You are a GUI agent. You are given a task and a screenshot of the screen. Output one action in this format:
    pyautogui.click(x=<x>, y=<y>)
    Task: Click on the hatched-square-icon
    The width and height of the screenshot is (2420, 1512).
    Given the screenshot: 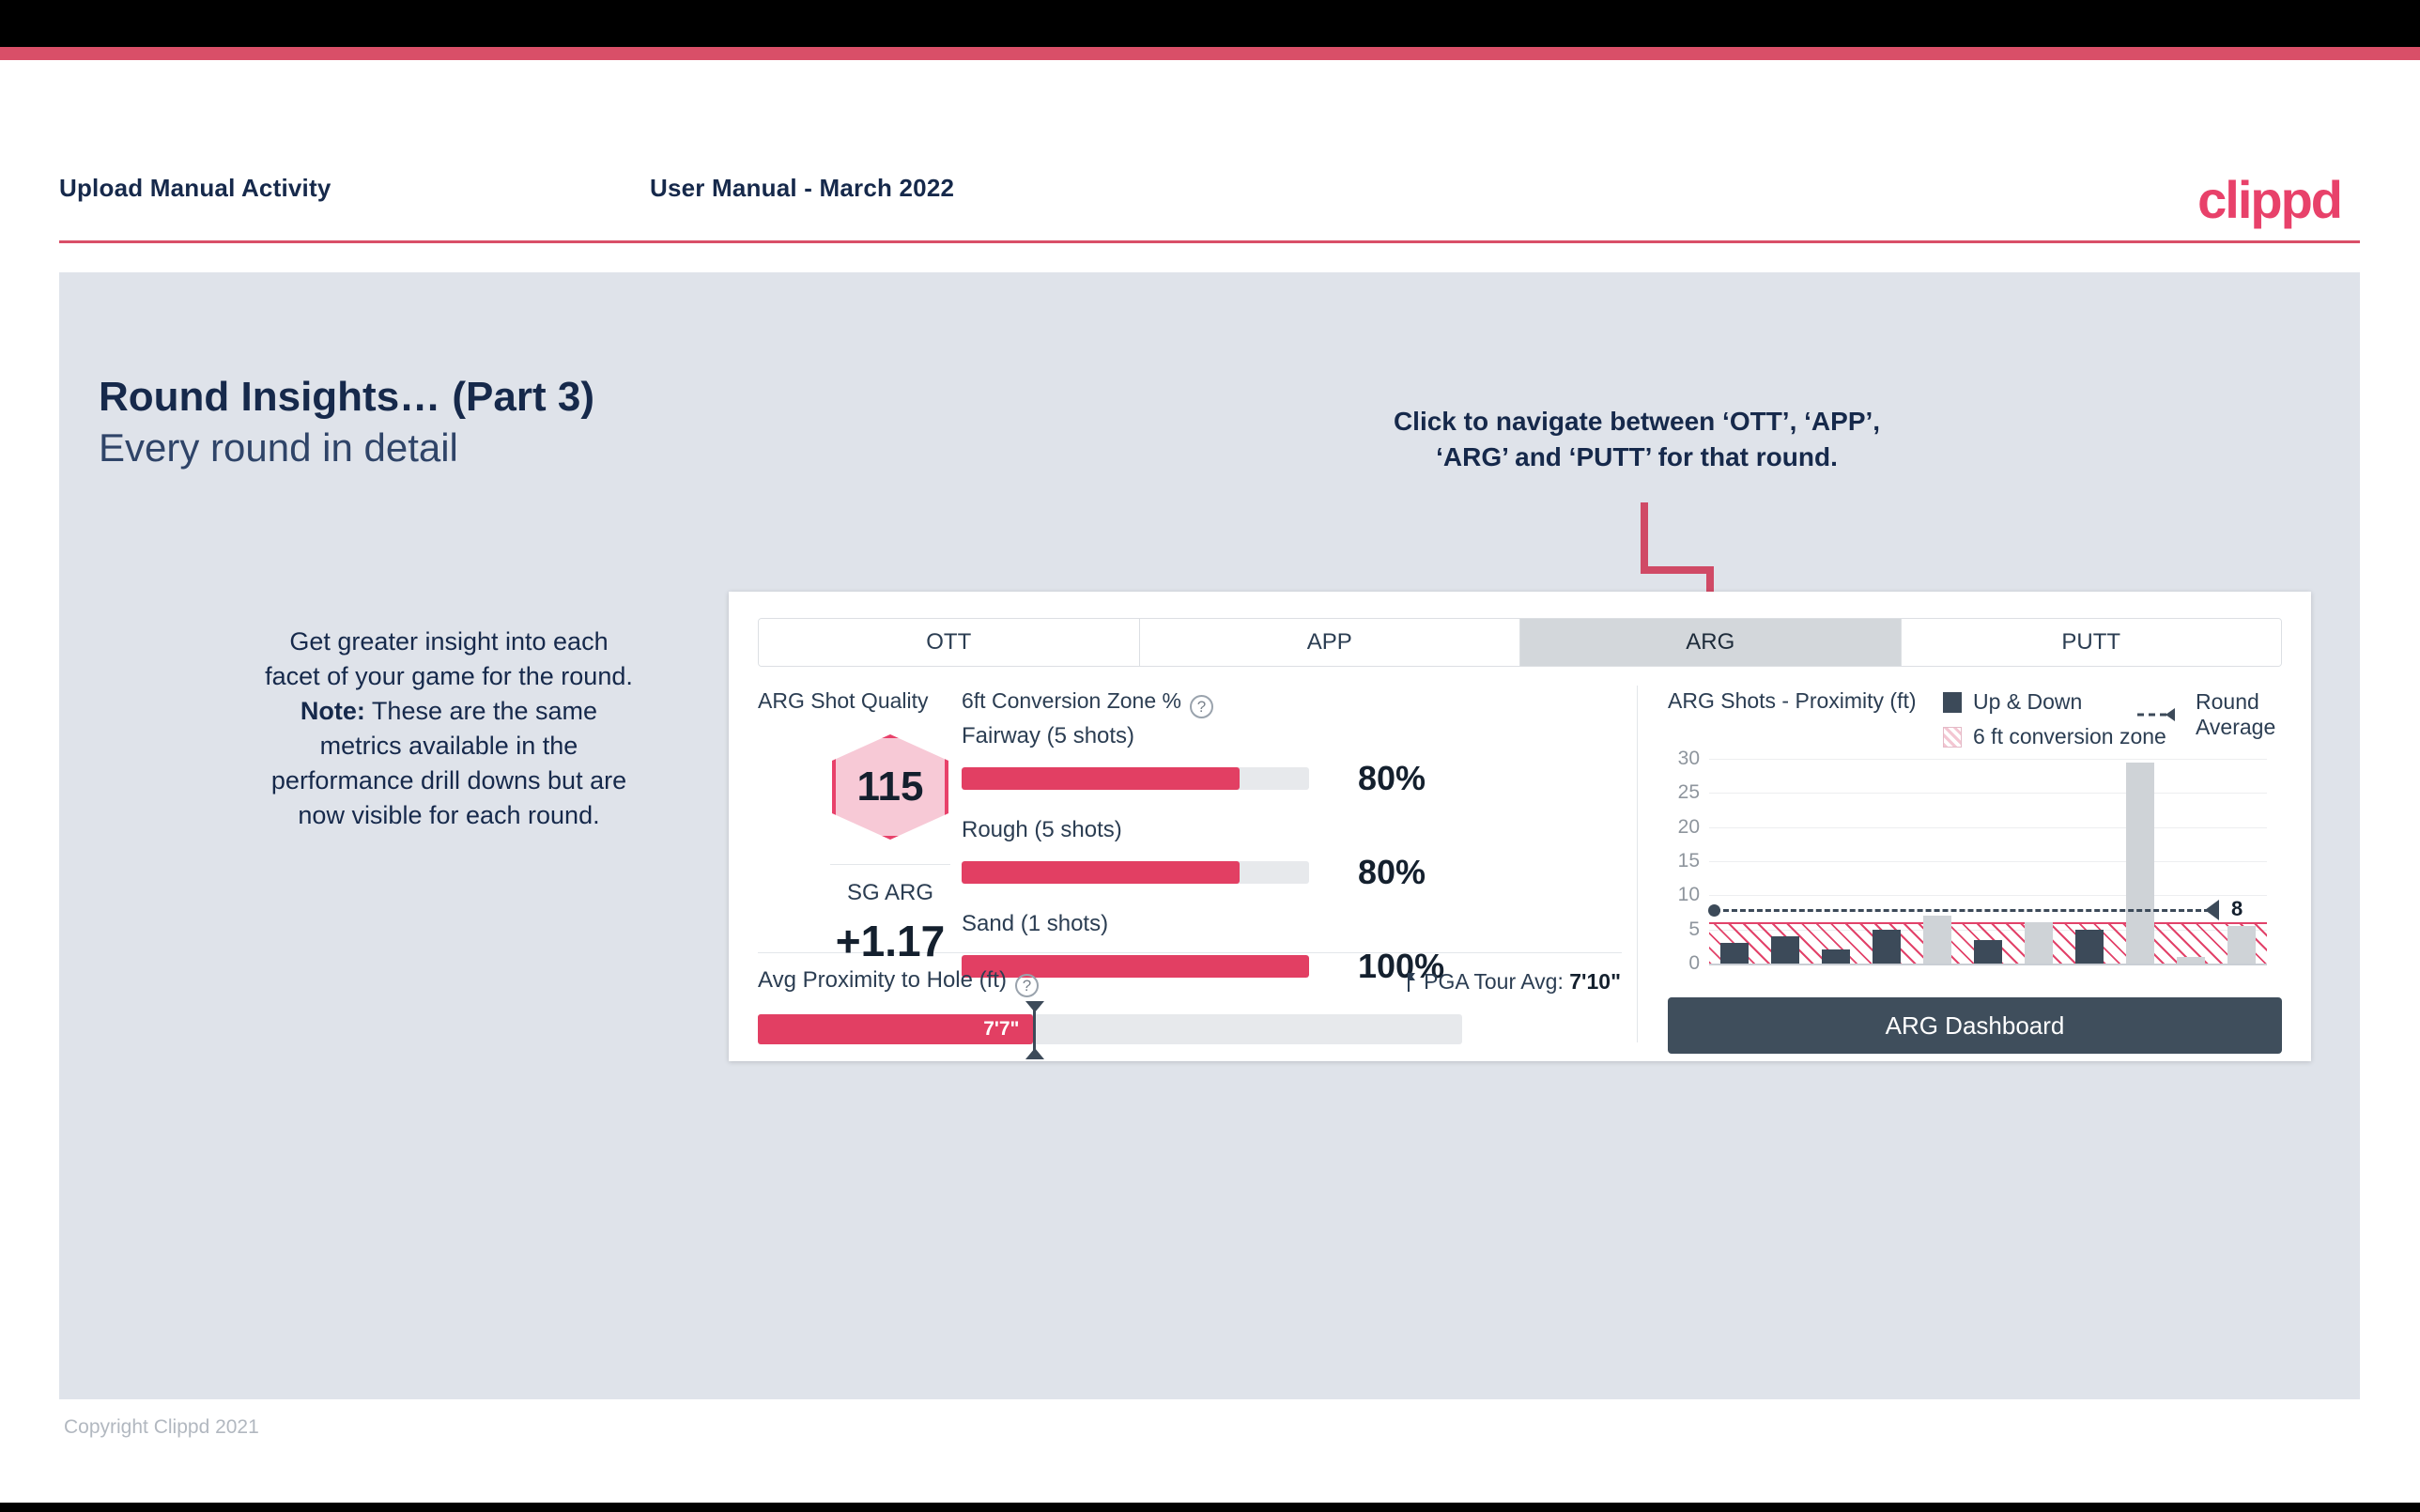 What is the action you would take?
    pyautogui.click(x=1952, y=737)
    